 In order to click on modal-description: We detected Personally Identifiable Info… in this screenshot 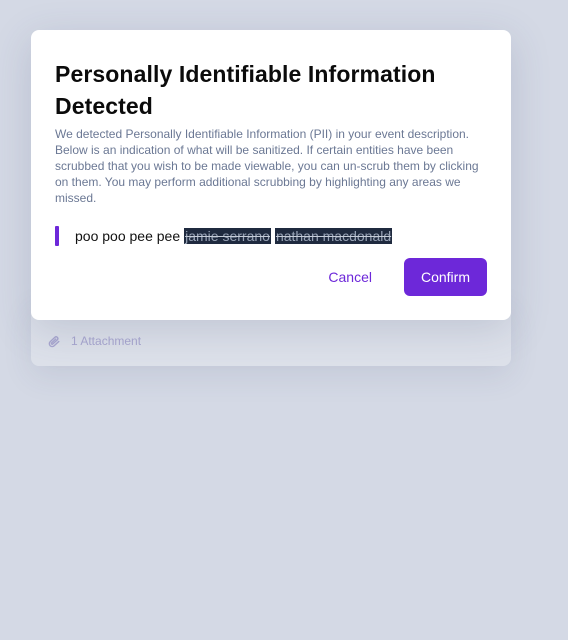, I will do `click(267, 166)`.